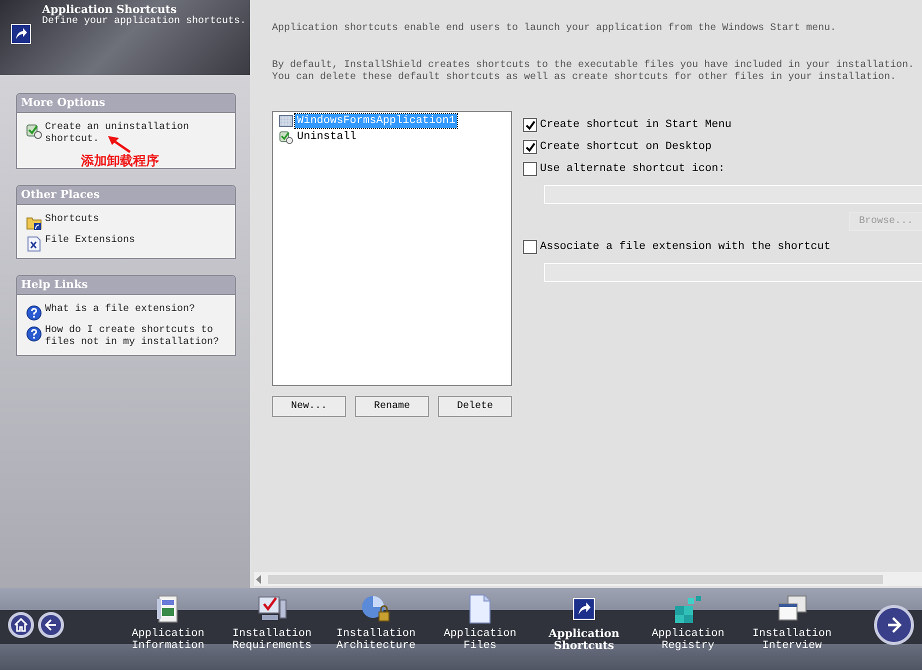  What do you see at coordinates (326, 137) in the screenshot?
I see `shortcut-item: Uninstall` at bounding box center [326, 137].